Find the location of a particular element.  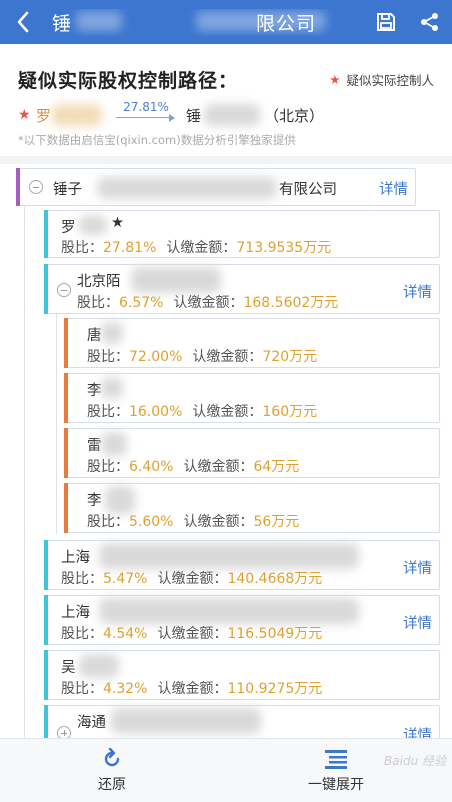

save-icon is located at coordinates (386, 22).